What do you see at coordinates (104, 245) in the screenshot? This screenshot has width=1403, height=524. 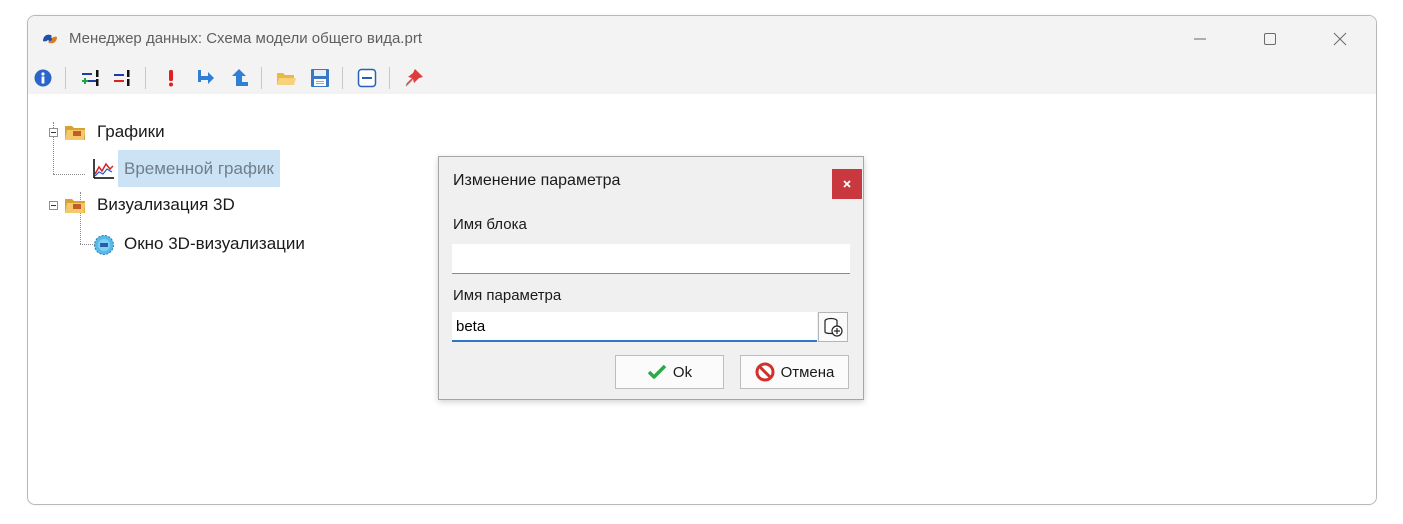 I see `3d-window-icon` at bounding box center [104, 245].